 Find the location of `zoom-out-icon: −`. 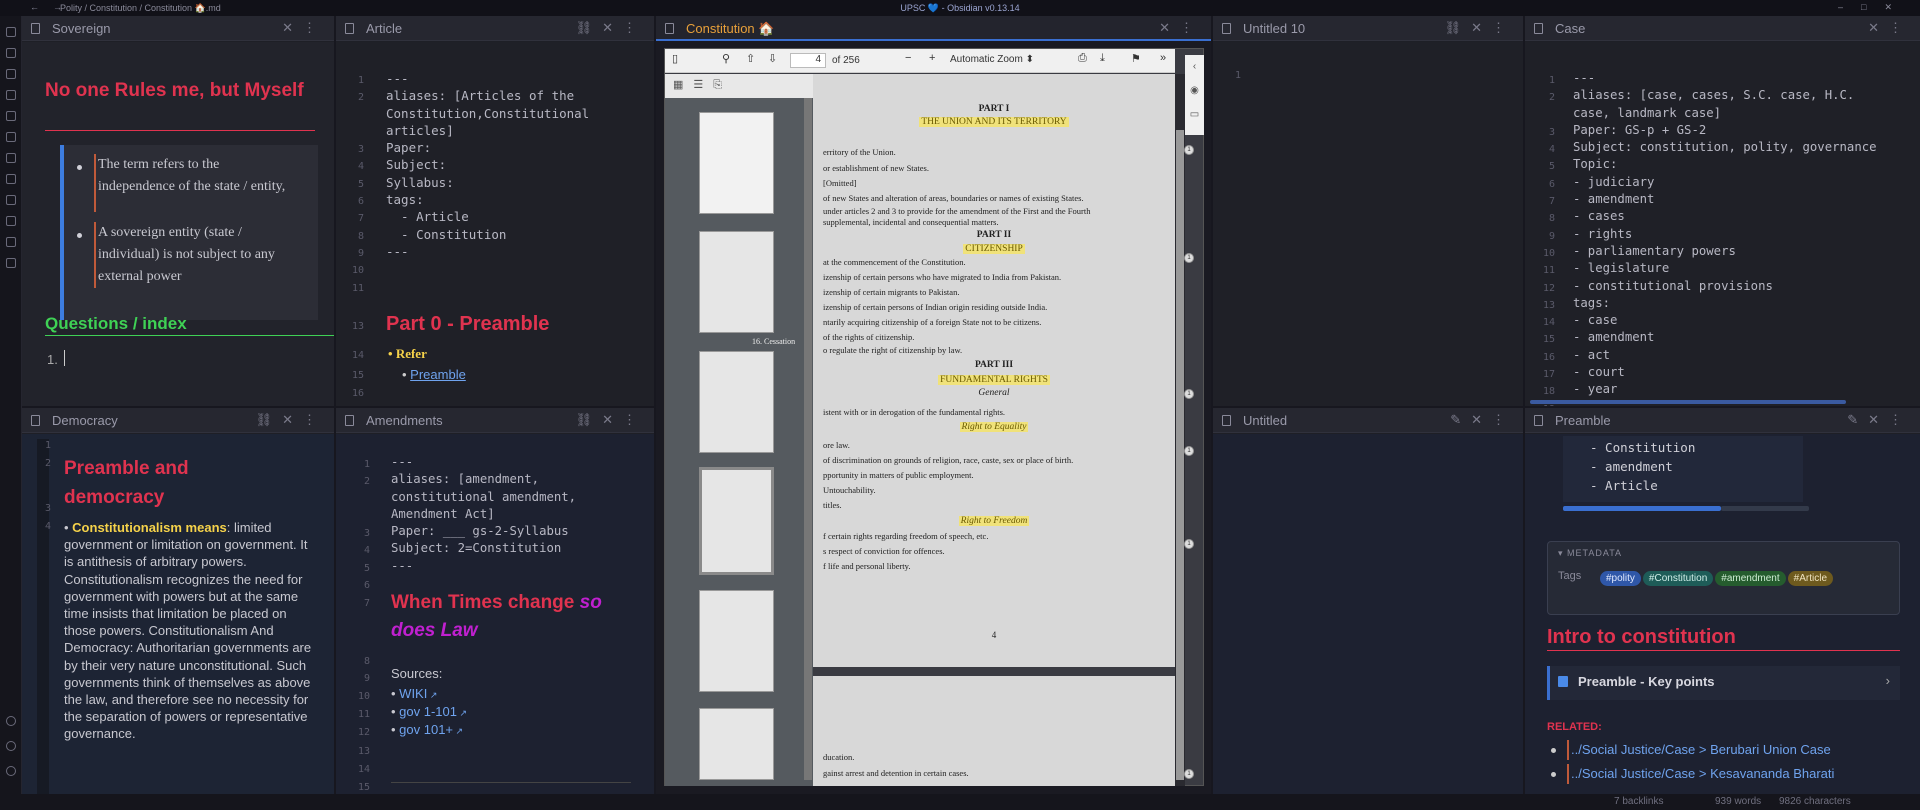

zoom-out-icon: − is located at coordinates (908, 58).